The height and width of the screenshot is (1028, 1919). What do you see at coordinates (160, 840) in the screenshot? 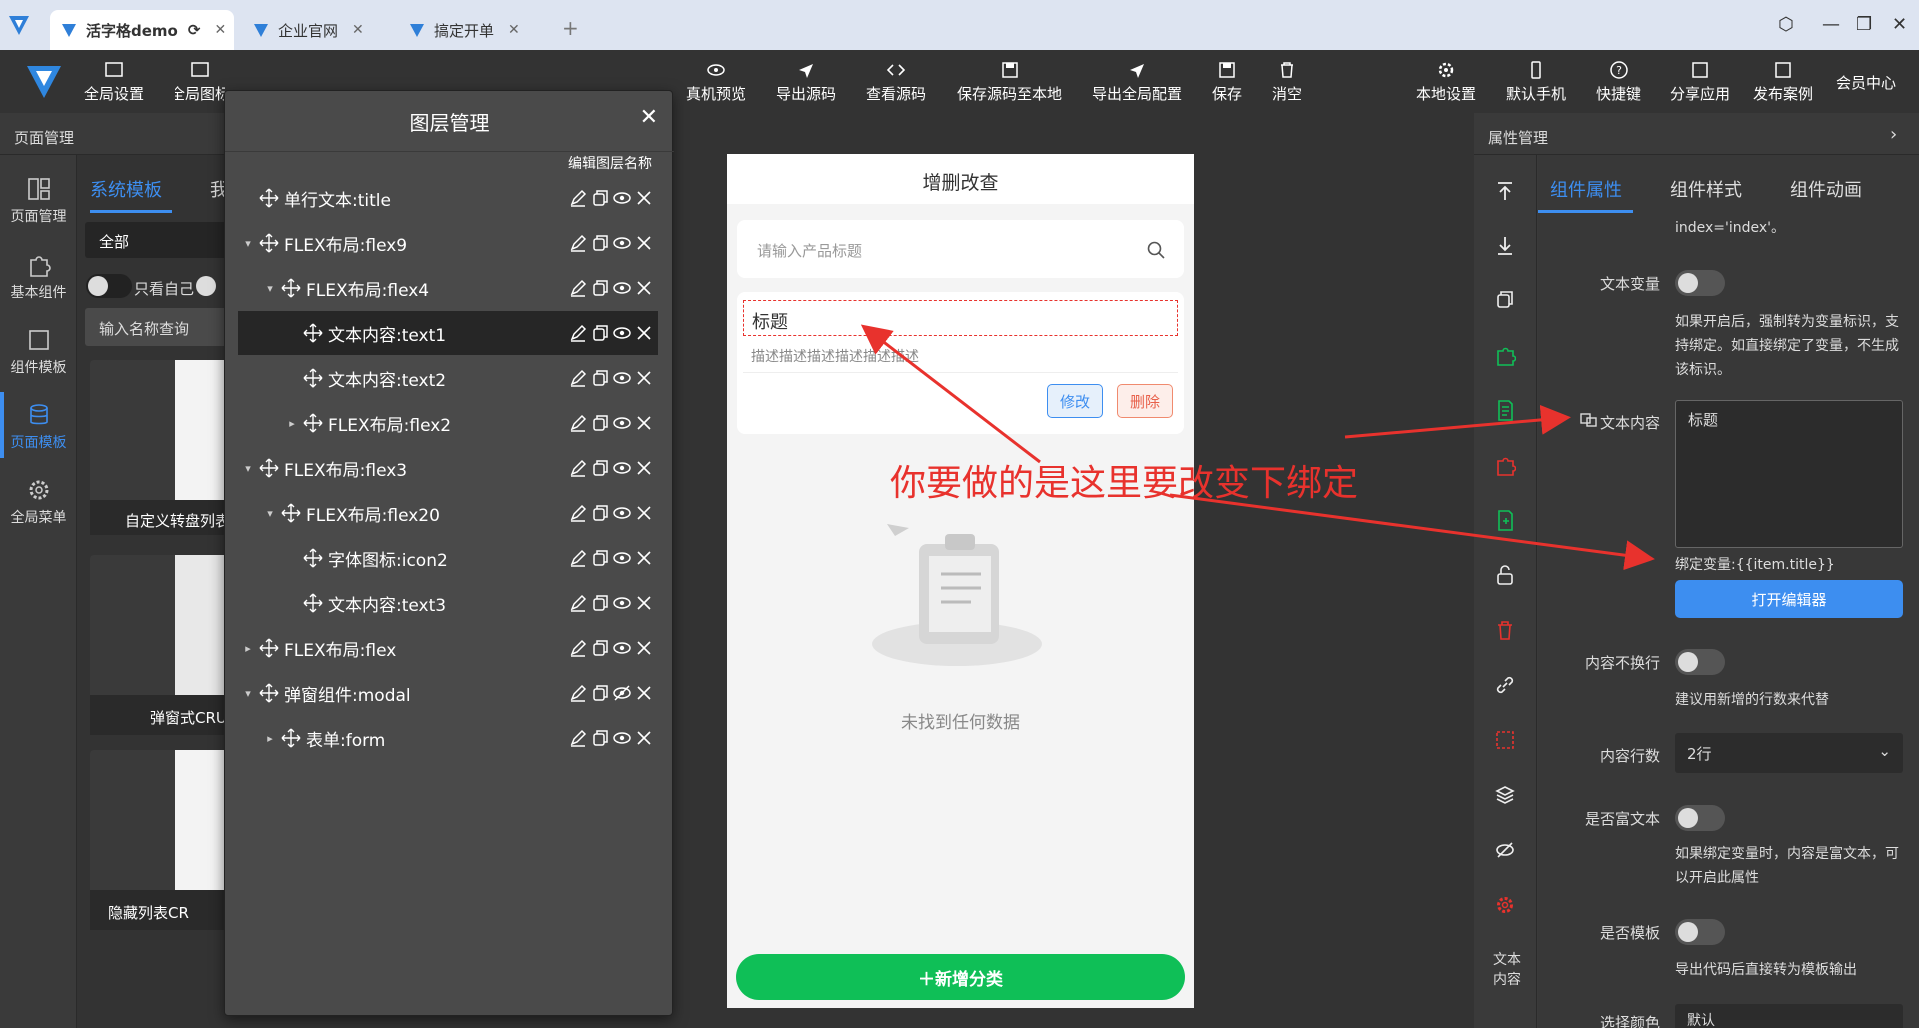
I see `template-card: 隐藏列表CR` at bounding box center [160, 840].